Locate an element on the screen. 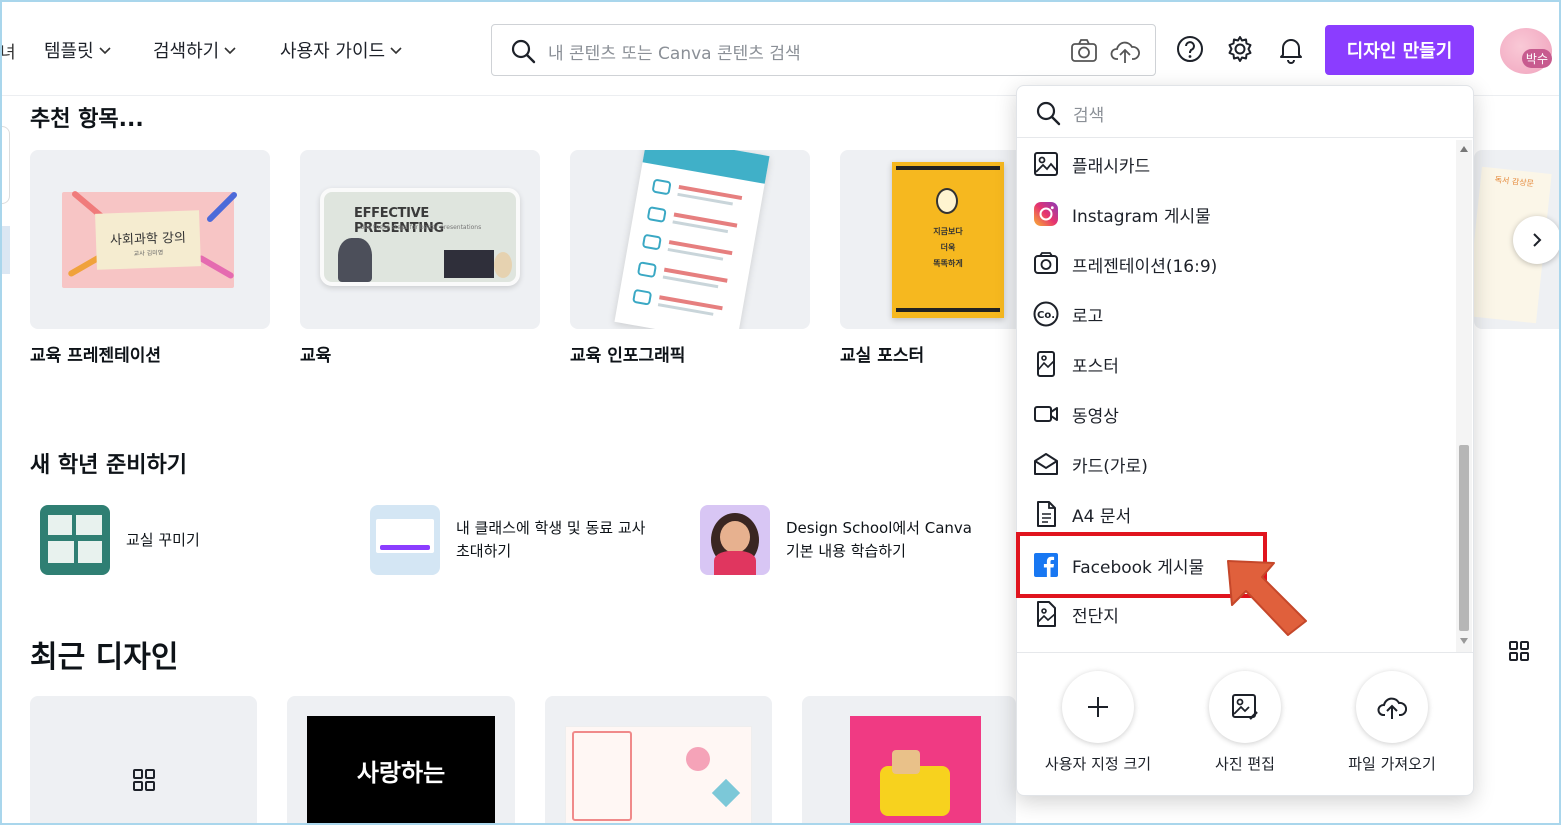 Image resolution: width=1561 pixels, height=825 pixels. design-type-label: 동영상 is located at coordinates (1095, 416).